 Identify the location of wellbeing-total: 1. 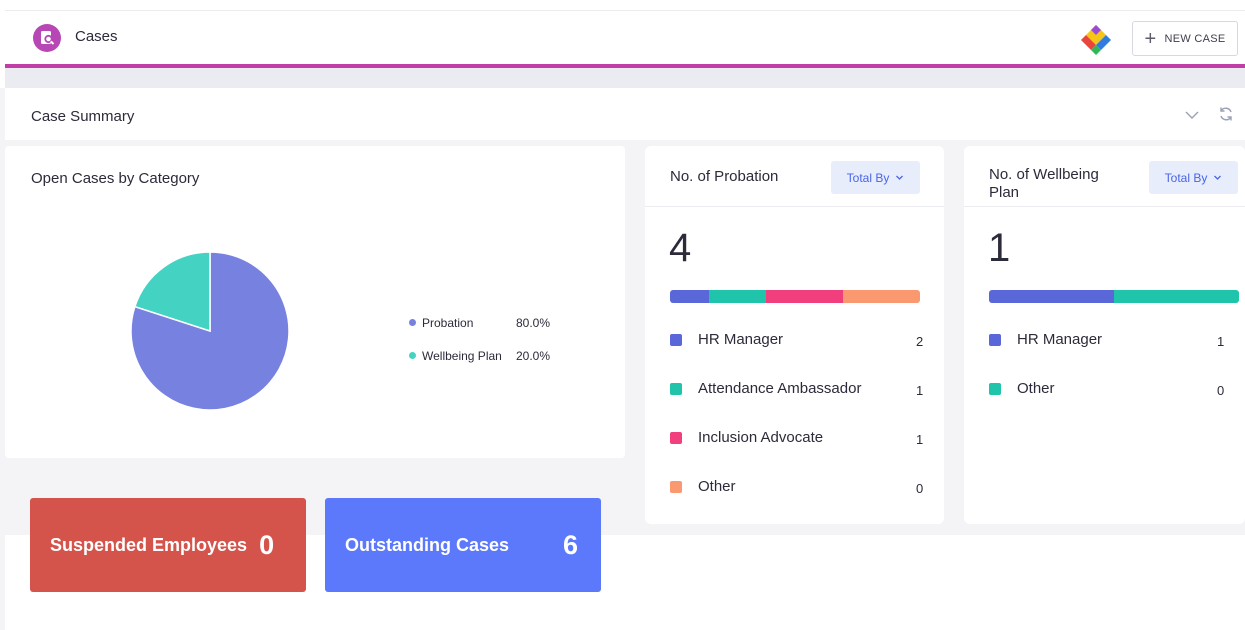
(999, 248).